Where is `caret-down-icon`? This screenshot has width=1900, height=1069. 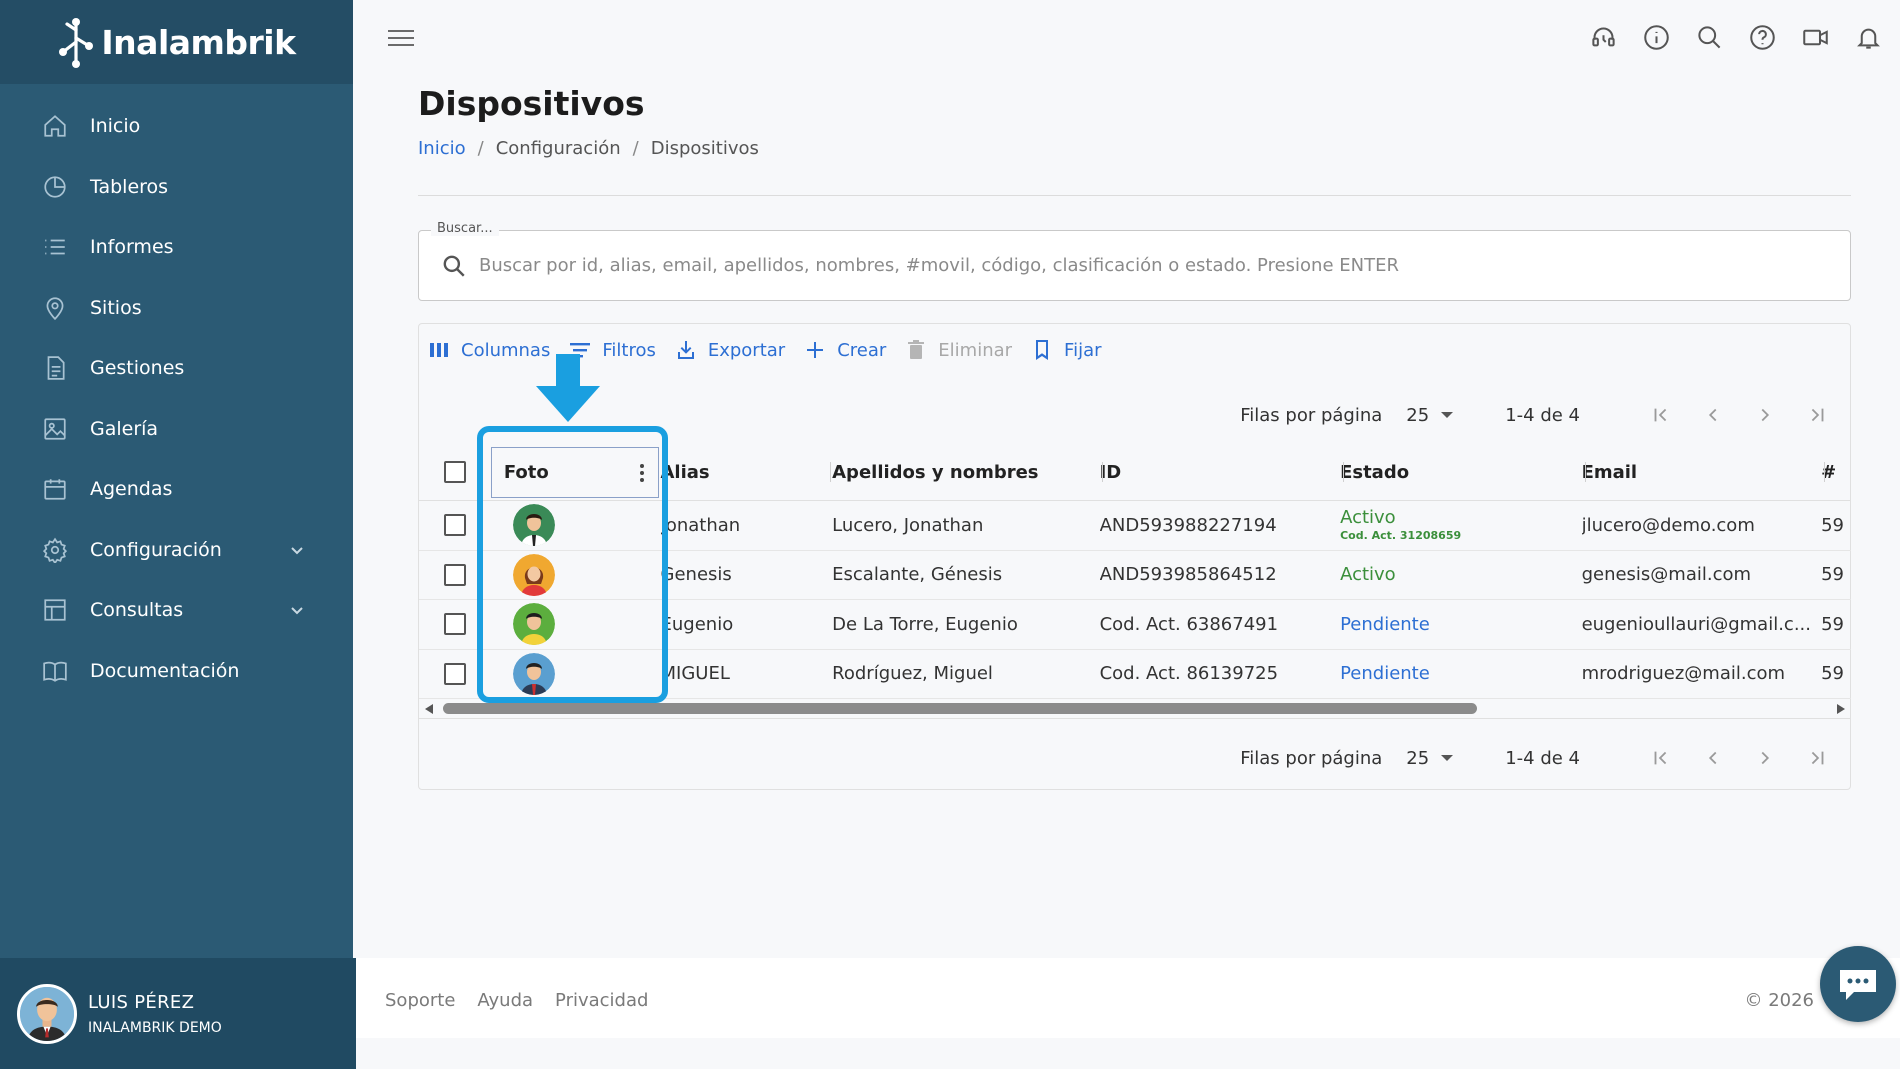 caret-down-icon is located at coordinates (1447, 758).